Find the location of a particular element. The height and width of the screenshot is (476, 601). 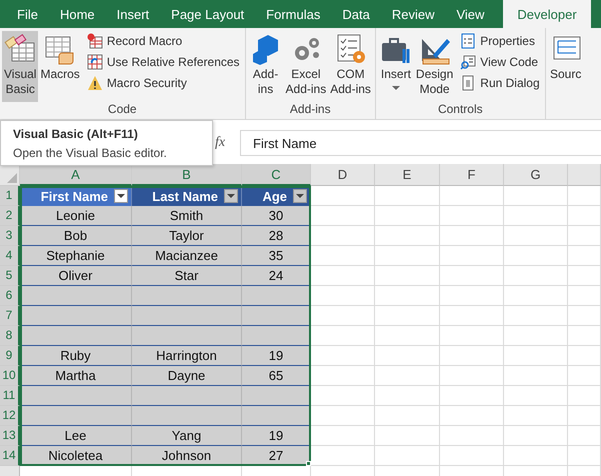

ribbon-tab: Formulas is located at coordinates (293, 14).